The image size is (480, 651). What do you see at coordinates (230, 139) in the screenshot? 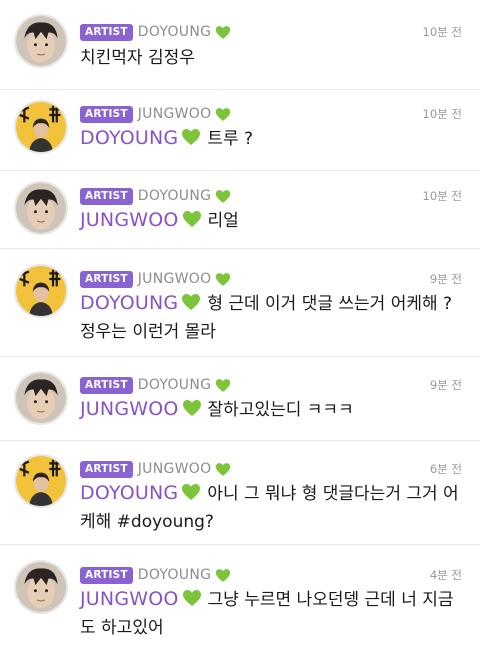
I see `comment-text: 트루 ?` at bounding box center [230, 139].